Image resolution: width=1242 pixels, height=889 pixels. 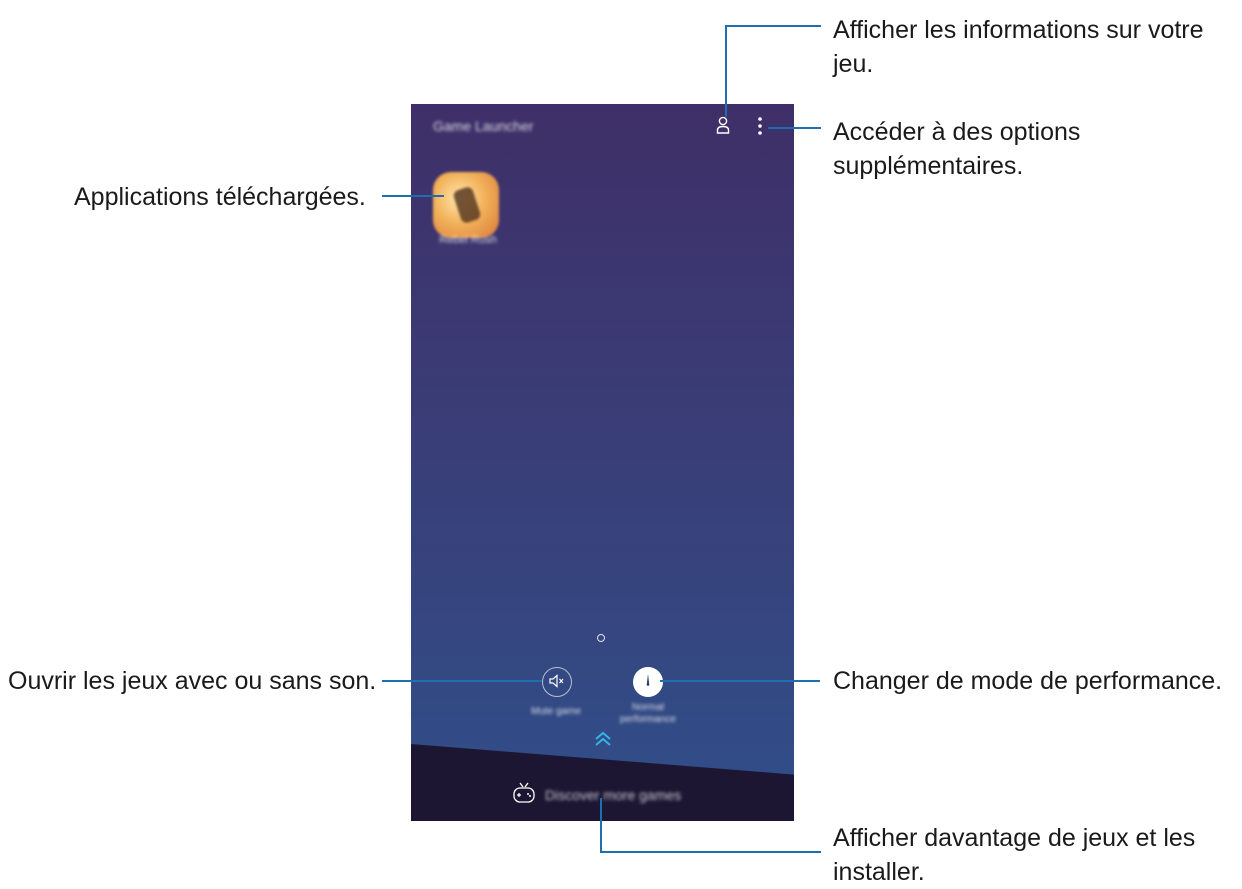 What do you see at coordinates (613, 795) in the screenshot?
I see `discover-label: Discover more games` at bounding box center [613, 795].